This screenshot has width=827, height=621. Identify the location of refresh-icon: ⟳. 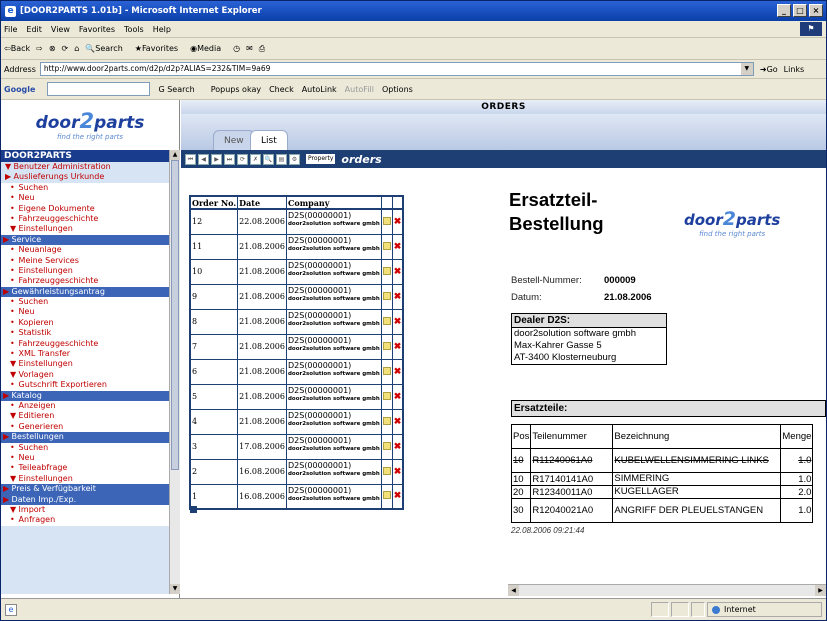
(65, 48).